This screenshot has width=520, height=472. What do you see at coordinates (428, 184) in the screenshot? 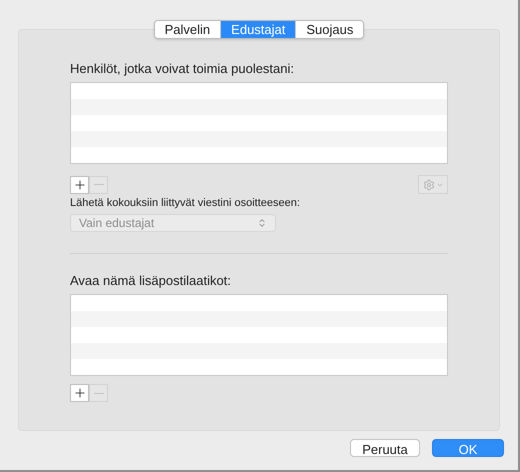
I see `gear-icon` at bounding box center [428, 184].